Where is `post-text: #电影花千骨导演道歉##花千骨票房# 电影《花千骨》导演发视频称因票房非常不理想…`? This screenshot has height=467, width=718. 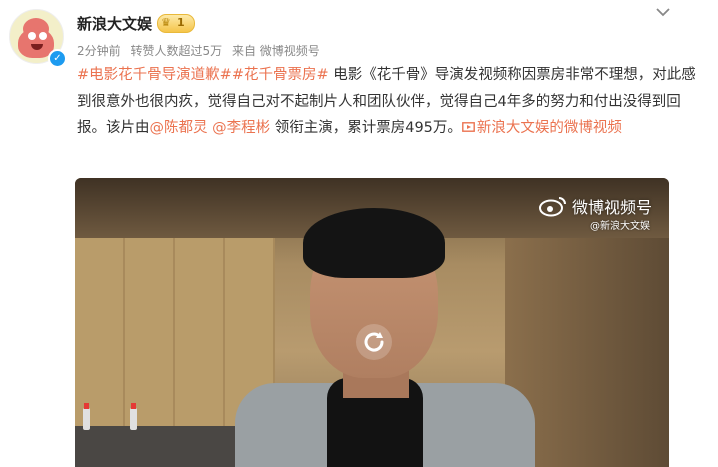
post-text: #电影花千骨导演道歉##花千骨票房# 电影《花千骨》导演发视频称因票房非常不理想… is located at coordinates (387, 102).